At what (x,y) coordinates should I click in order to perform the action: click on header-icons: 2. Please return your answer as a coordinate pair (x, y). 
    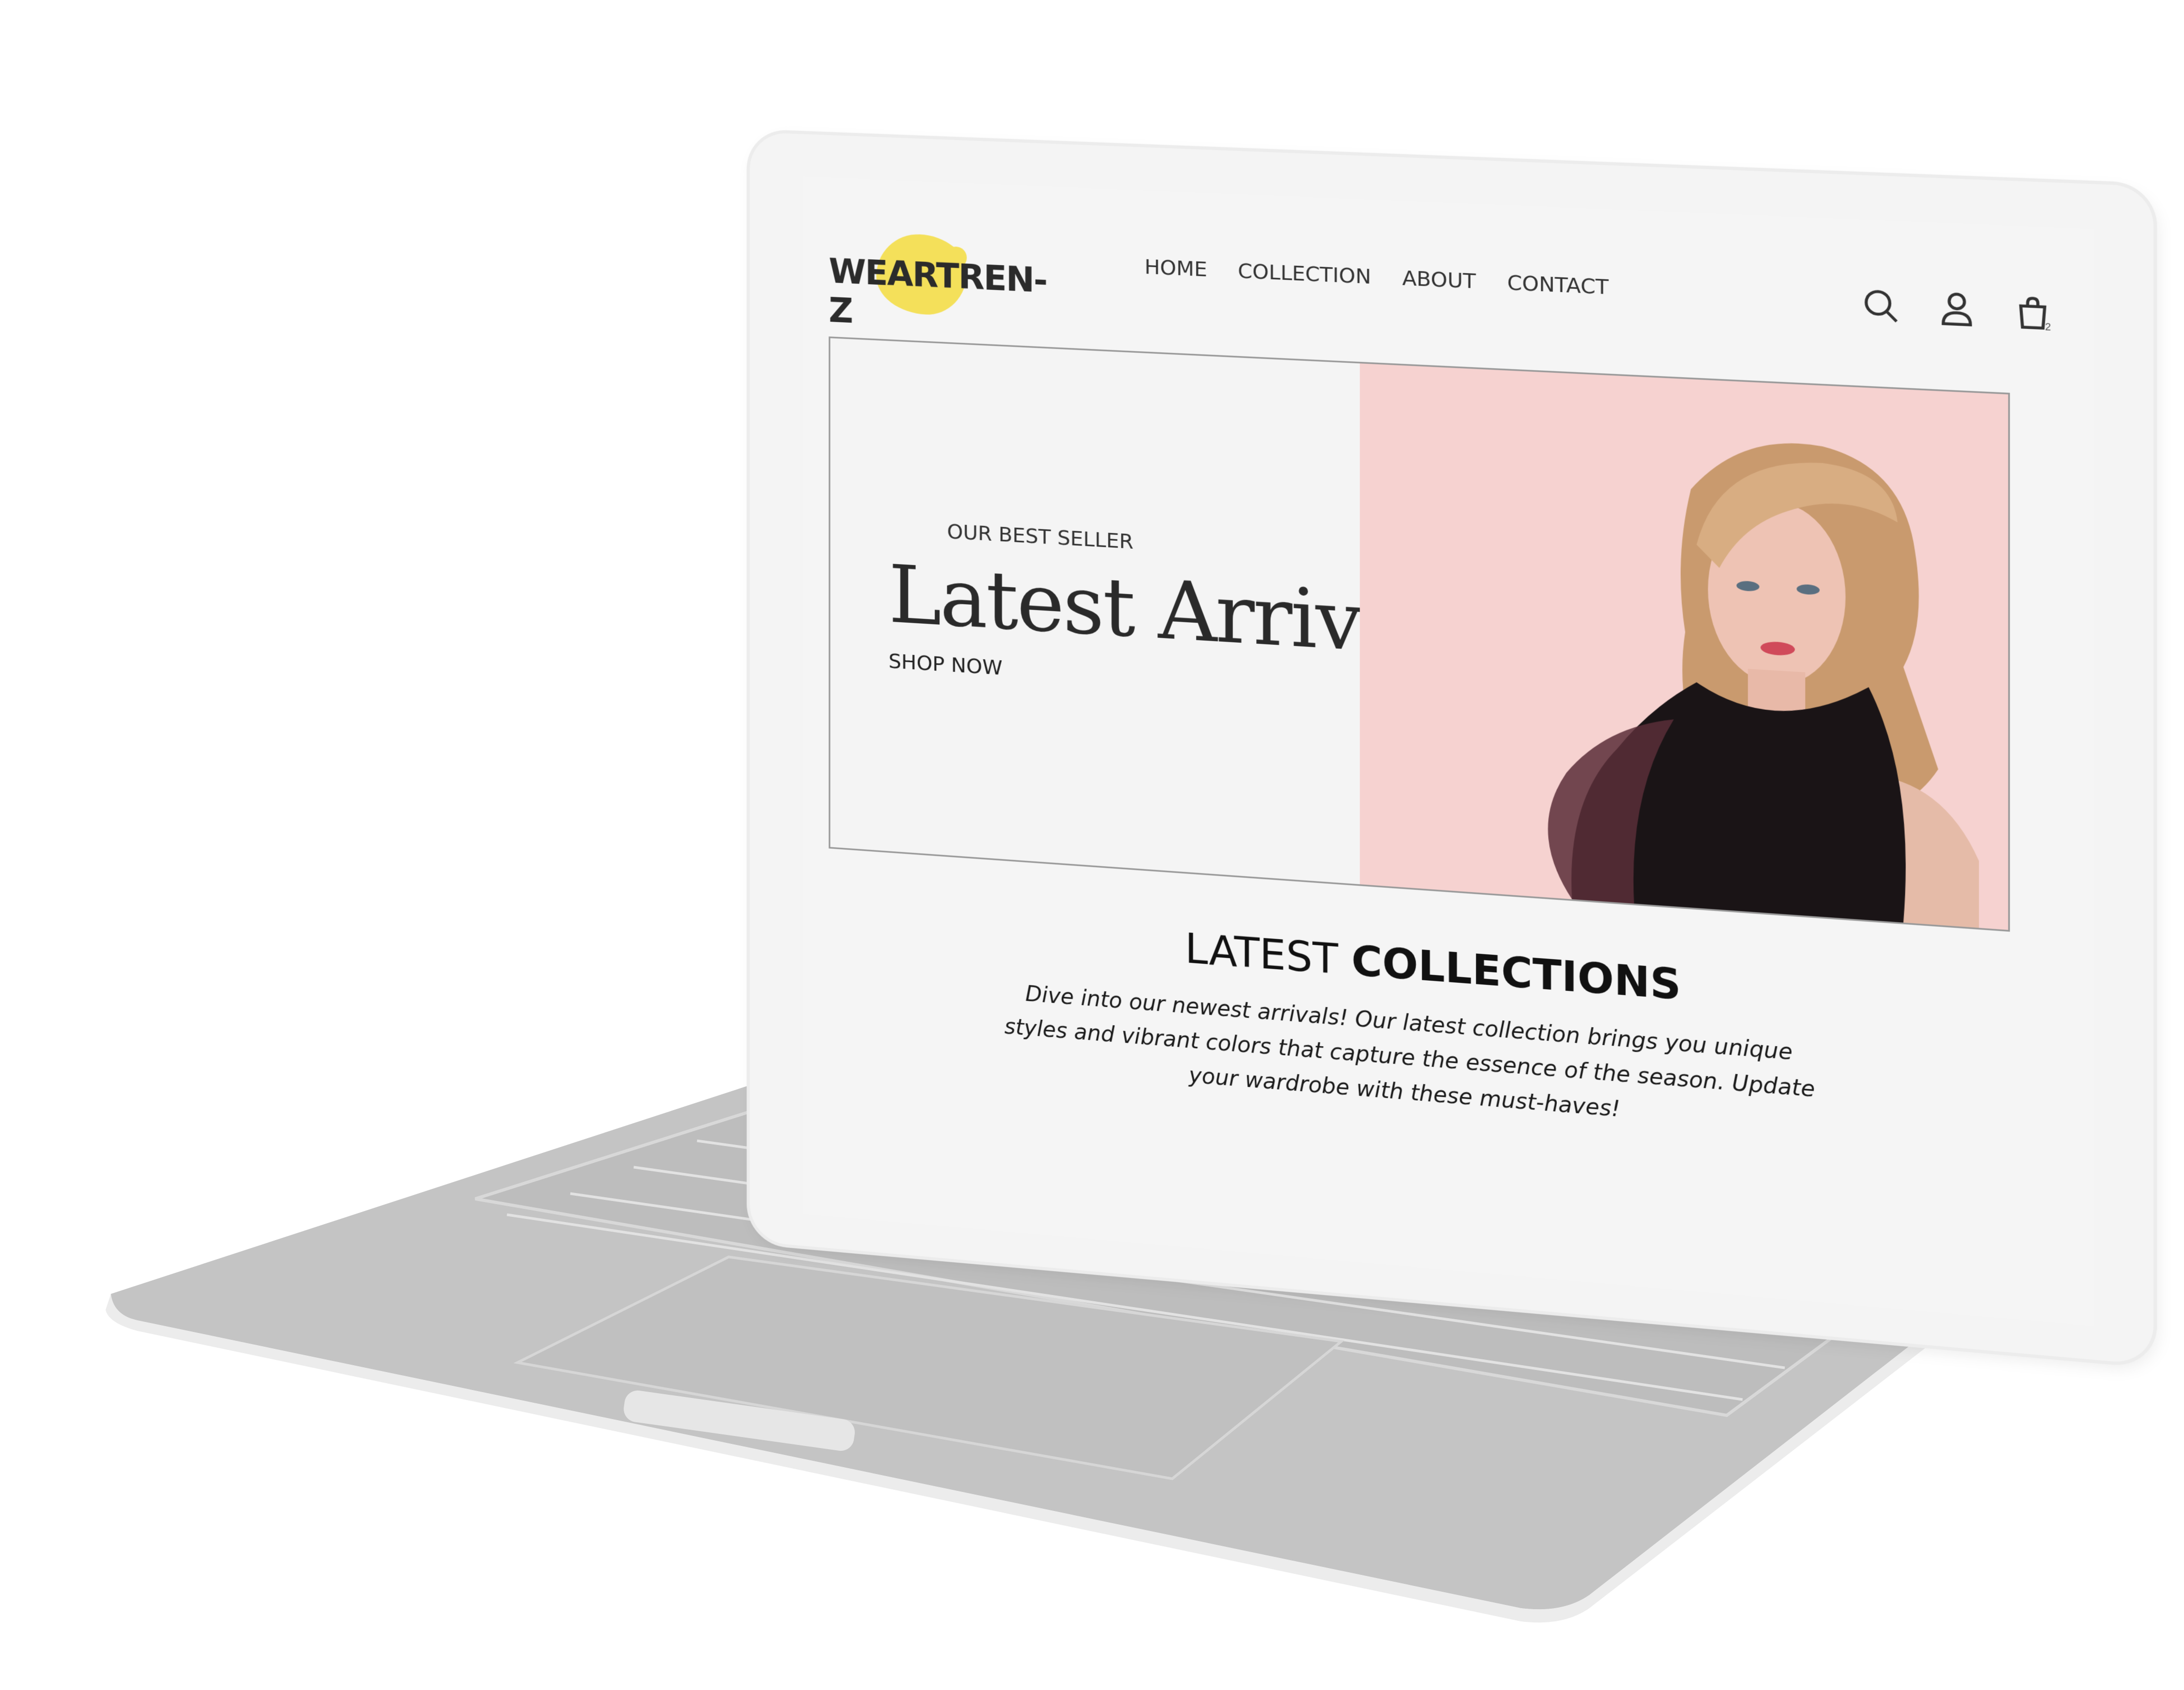
    Looking at the image, I should click on (1957, 309).